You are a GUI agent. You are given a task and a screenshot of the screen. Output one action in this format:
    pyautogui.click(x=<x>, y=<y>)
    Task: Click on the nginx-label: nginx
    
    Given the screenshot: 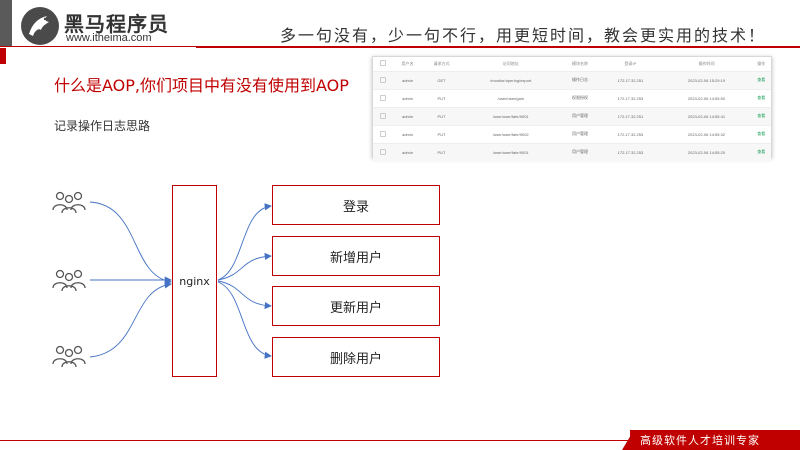 What is the action you would take?
    pyautogui.click(x=194, y=281)
    